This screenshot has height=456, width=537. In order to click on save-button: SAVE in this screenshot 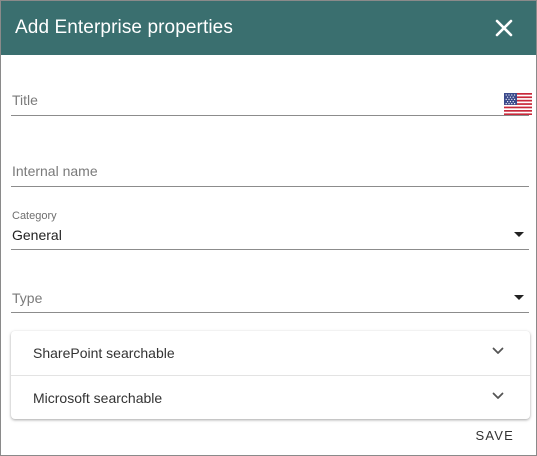, I will do `click(494, 435)`.